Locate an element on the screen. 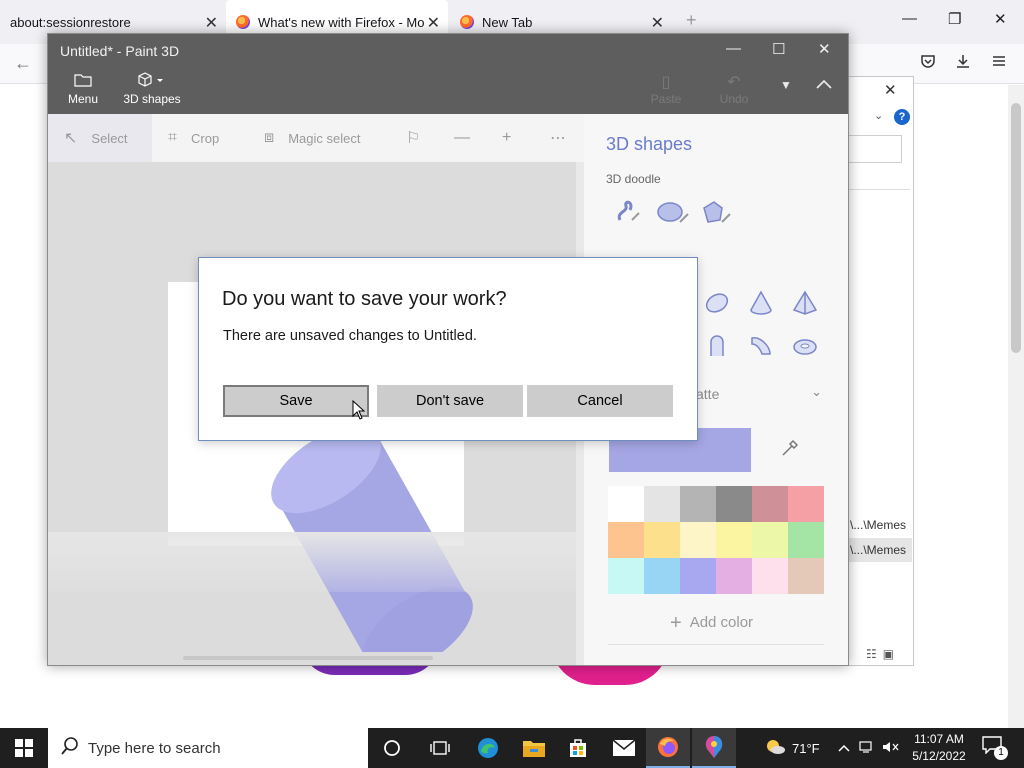  undo-button: ↶ Undo is located at coordinates (734, 89).